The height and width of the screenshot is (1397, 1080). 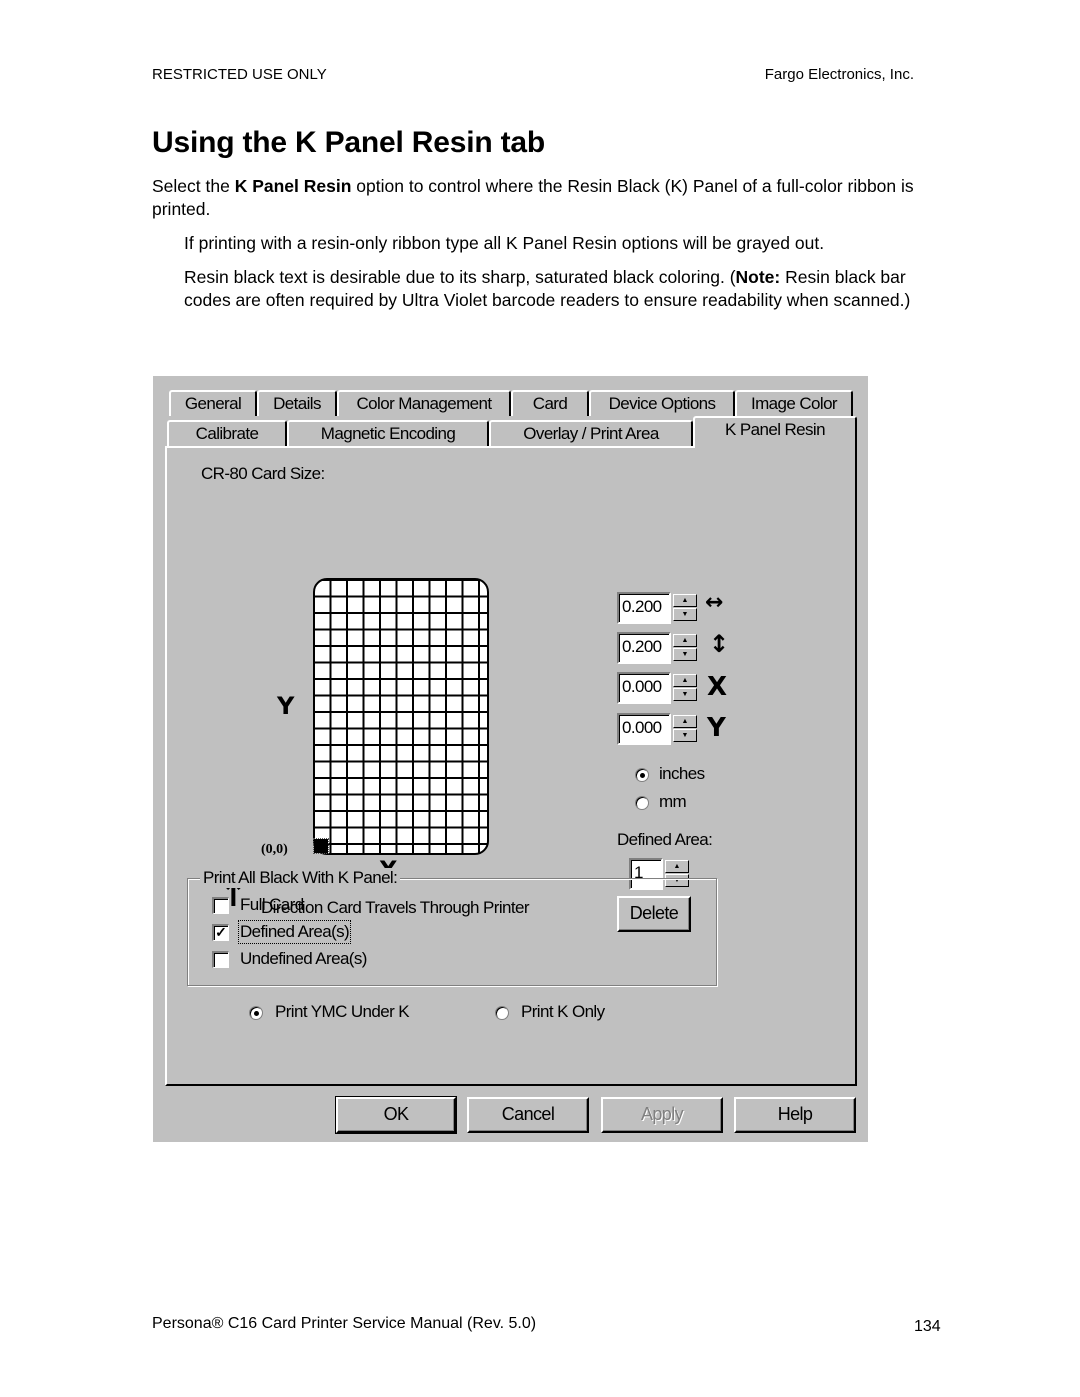 What do you see at coordinates (591, 433) in the screenshot?
I see `tab-overlay-print-area: Overlay / Print Area` at bounding box center [591, 433].